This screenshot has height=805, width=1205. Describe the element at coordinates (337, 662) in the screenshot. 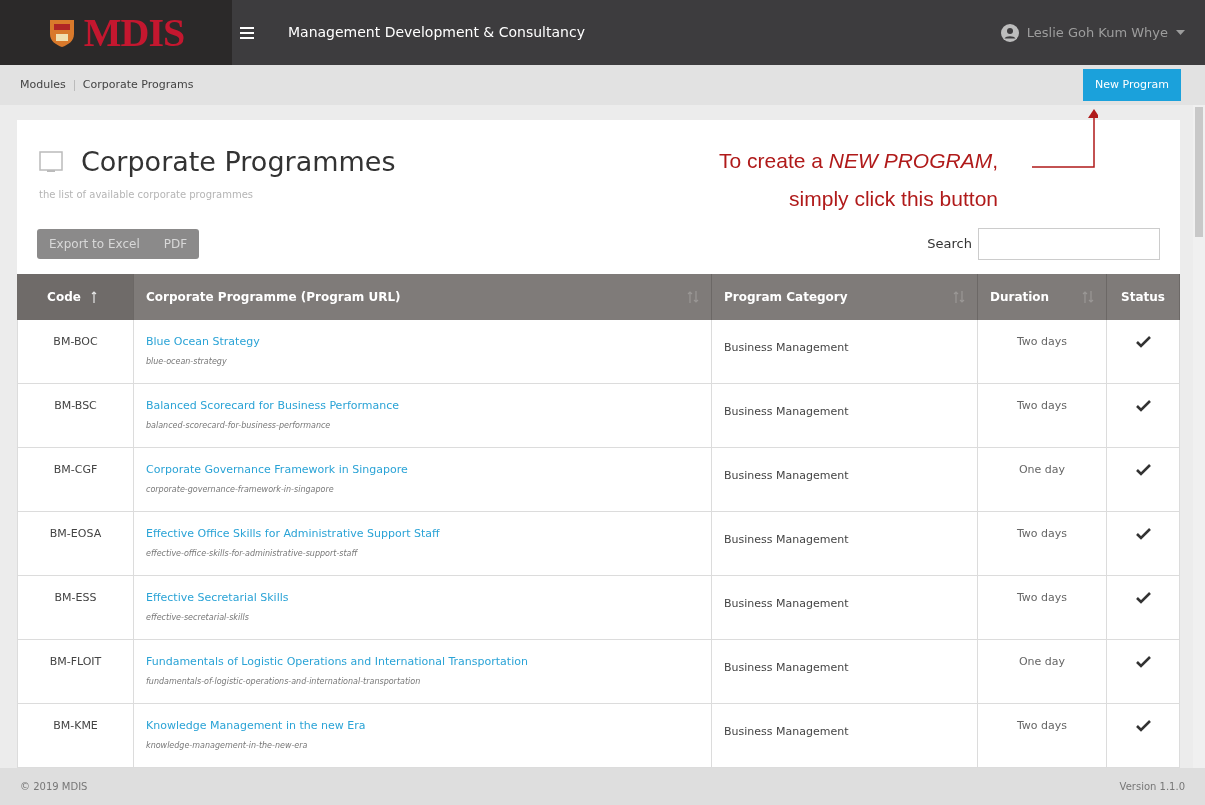

I see `program-link: Fundamentals of Logistic Operations and International Transportation` at that location.